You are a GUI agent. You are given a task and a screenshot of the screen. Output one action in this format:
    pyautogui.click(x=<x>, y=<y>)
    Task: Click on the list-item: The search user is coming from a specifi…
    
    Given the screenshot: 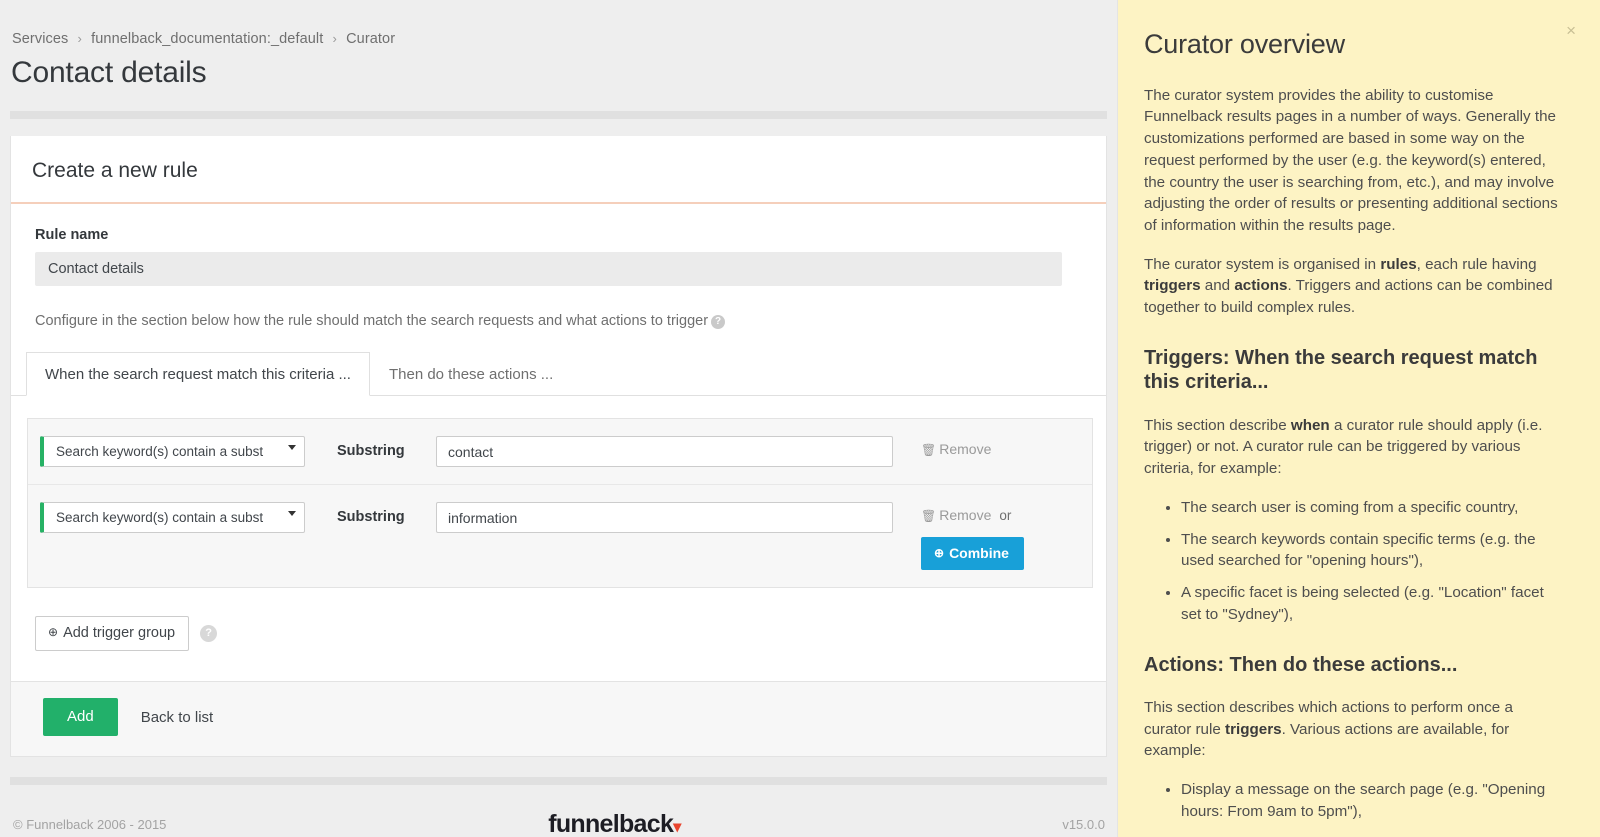 What is the action you would take?
    pyautogui.click(x=1371, y=508)
    